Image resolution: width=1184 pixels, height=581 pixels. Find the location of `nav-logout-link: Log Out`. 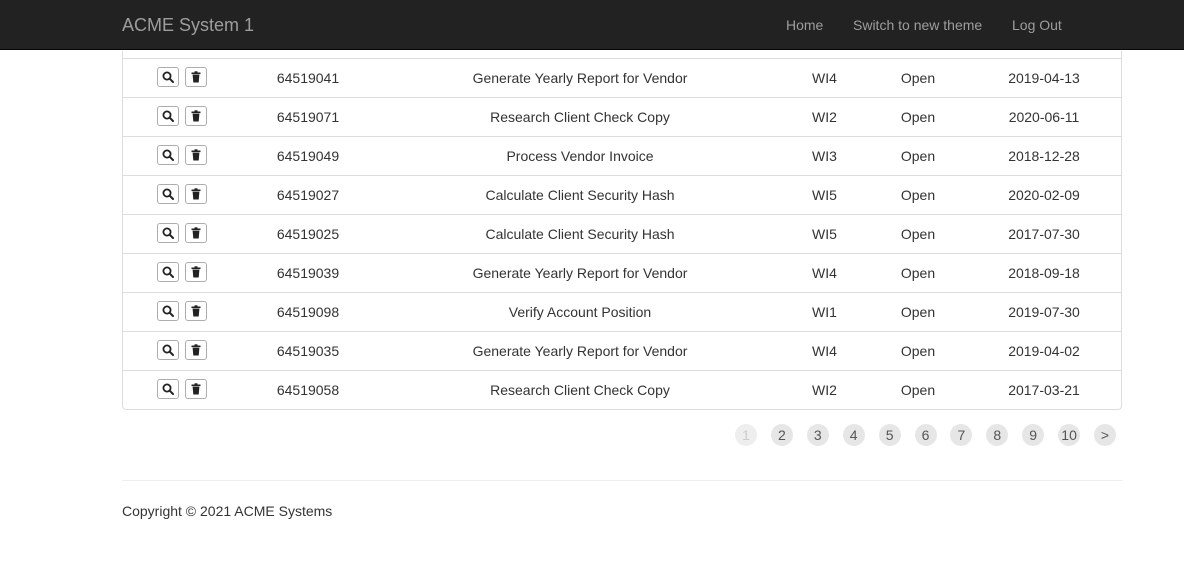

nav-logout-link: Log Out is located at coordinates (1037, 25).